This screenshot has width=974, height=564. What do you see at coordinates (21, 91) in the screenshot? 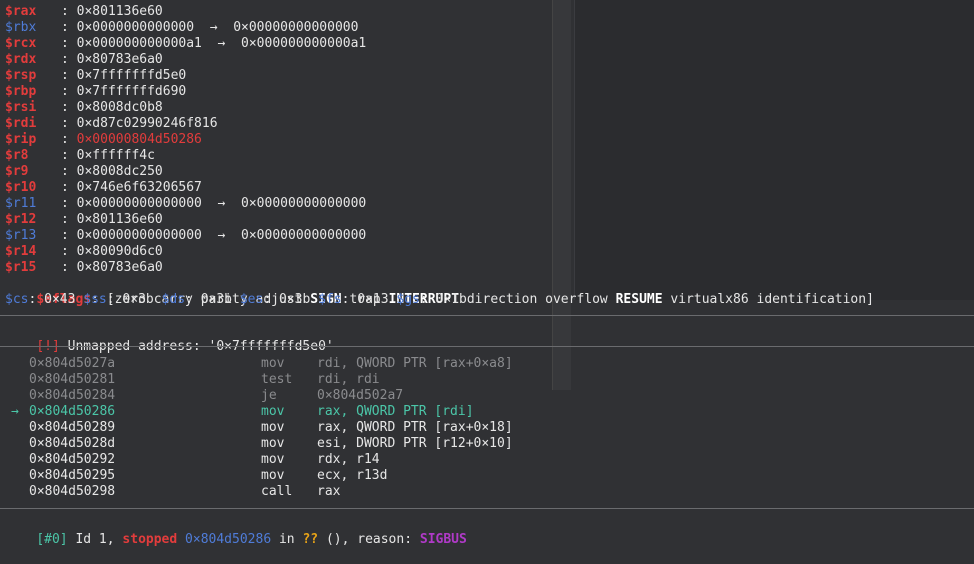
I see `register-name: $rbp` at bounding box center [21, 91].